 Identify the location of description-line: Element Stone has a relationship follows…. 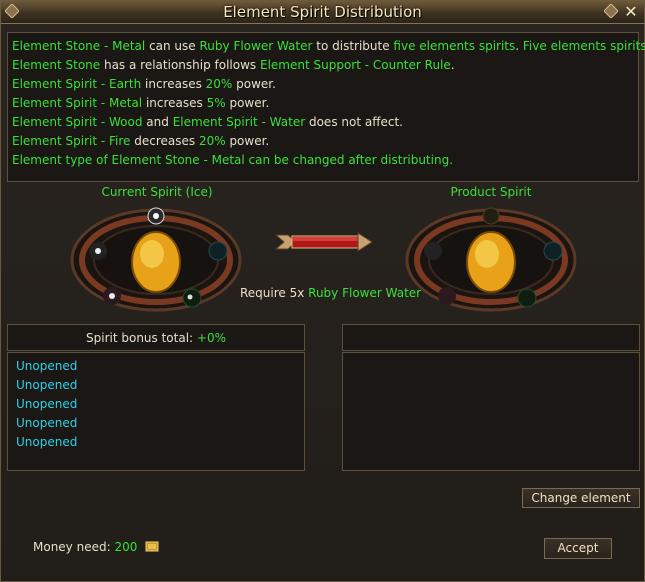
(323, 65).